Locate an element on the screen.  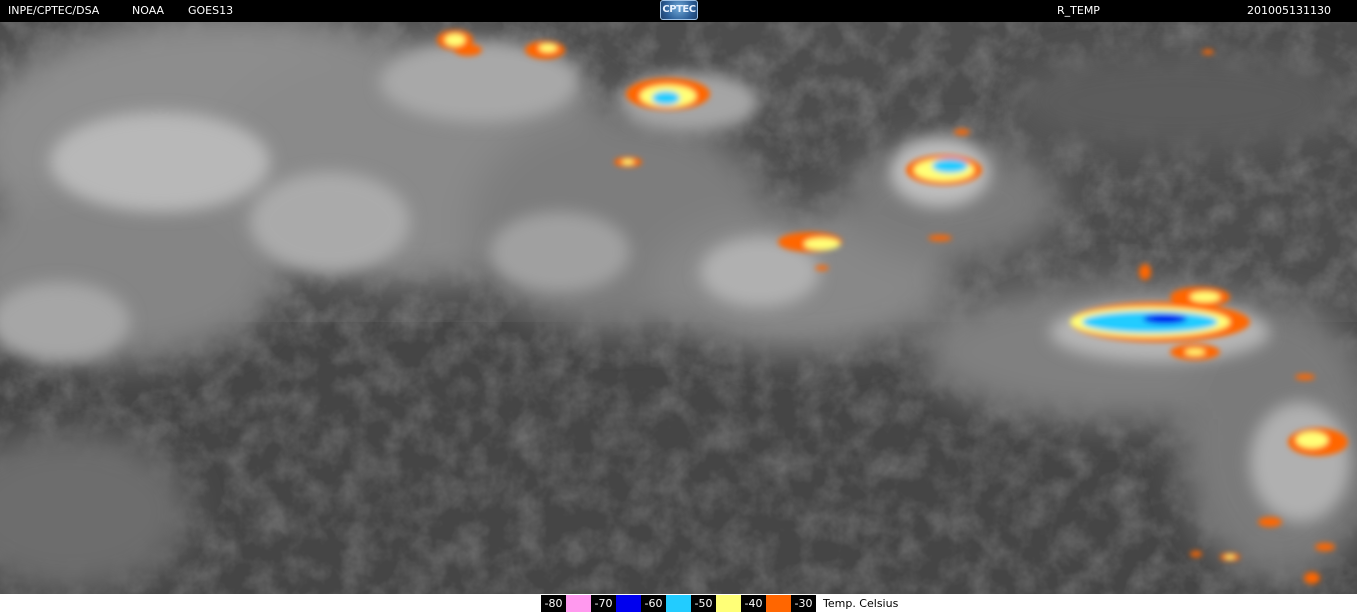
product-label: R_TEMP is located at coordinates (1078, 10).